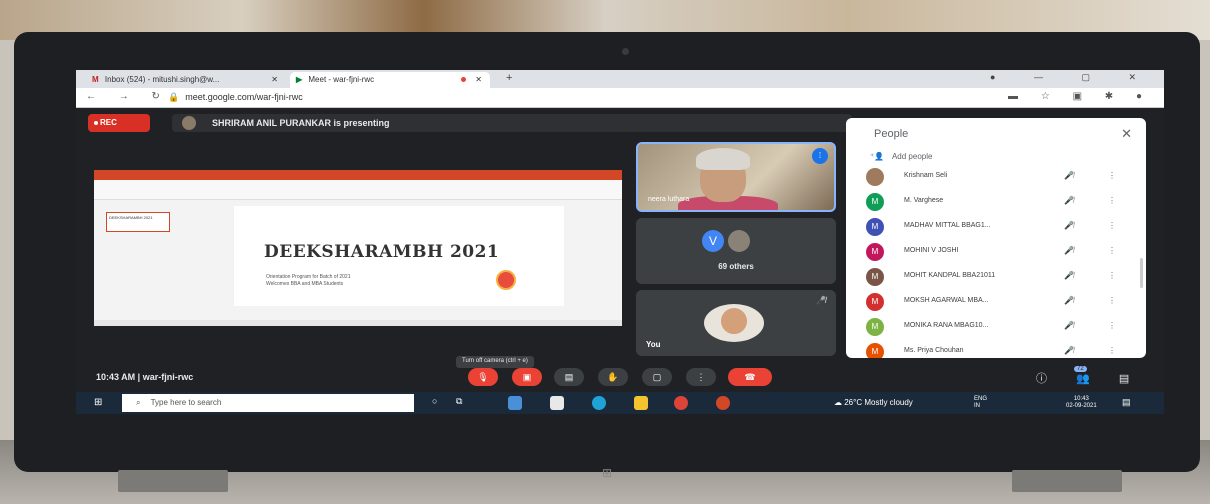  Describe the element at coordinates (607, 473) in the screenshot. I see `windows-logo-icon: ⊞` at that location.